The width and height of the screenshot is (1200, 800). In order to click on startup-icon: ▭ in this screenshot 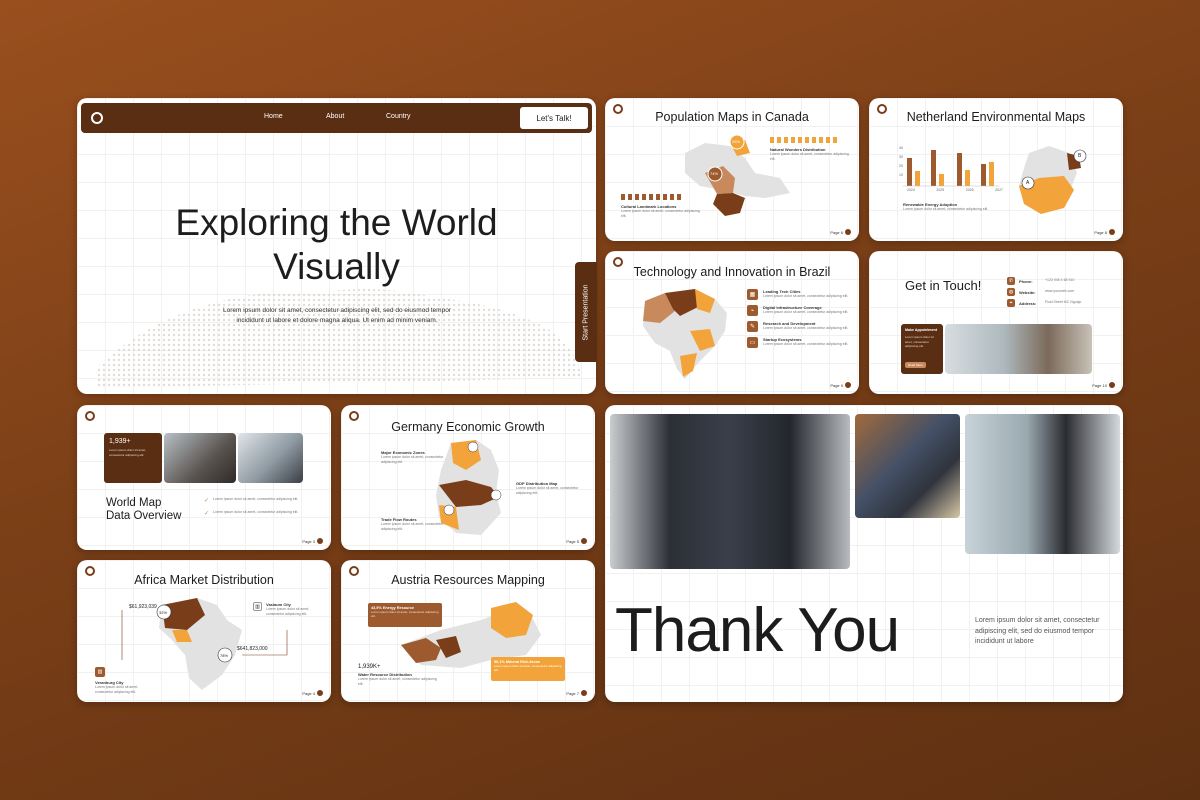, I will do `click(752, 342)`.